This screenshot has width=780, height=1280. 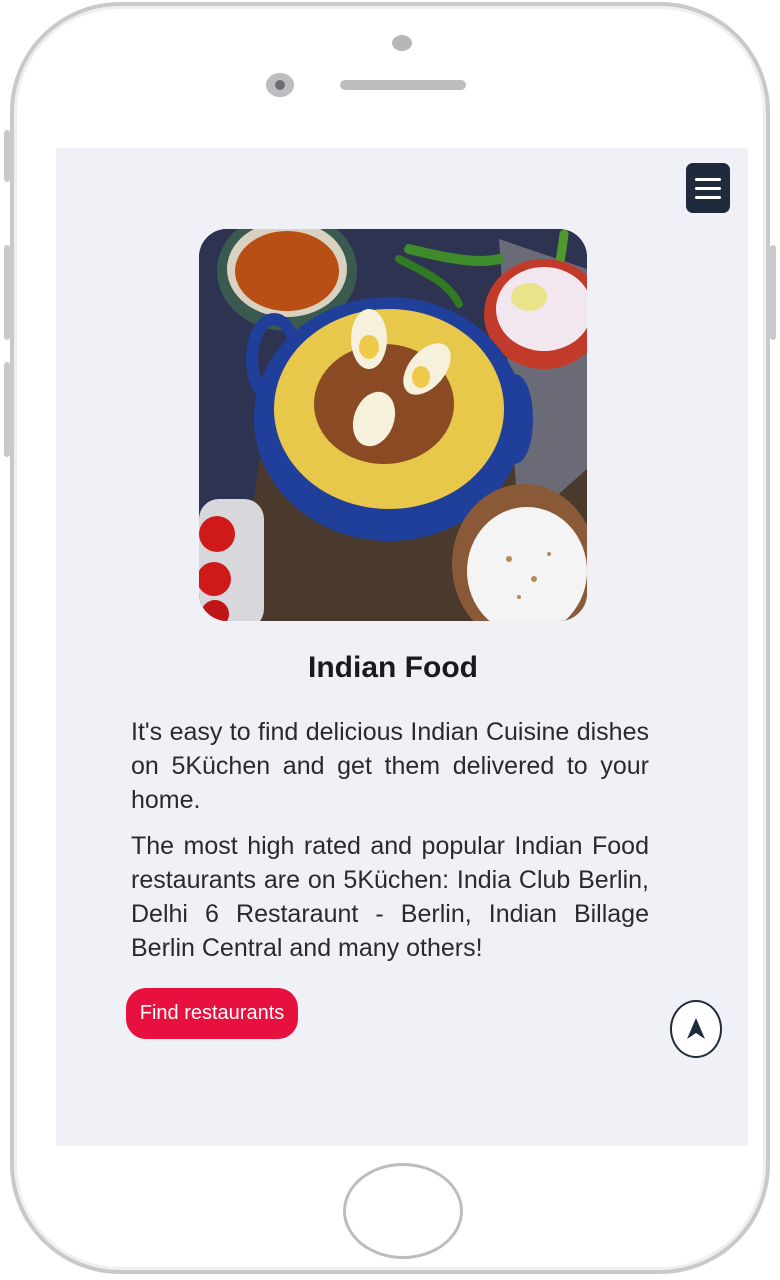 What do you see at coordinates (212, 1013) in the screenshot?
I see `find-restaurants-button: Find restaurants` at bounding box center [212, 1013].